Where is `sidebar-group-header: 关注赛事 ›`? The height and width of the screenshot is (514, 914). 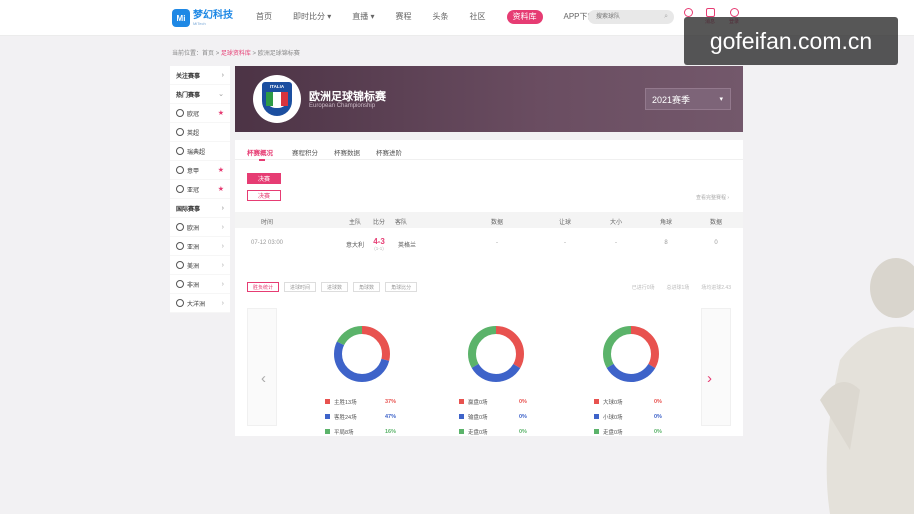 sidebar-group-header: 关注赛事 › is located at coordinates (200, 75).